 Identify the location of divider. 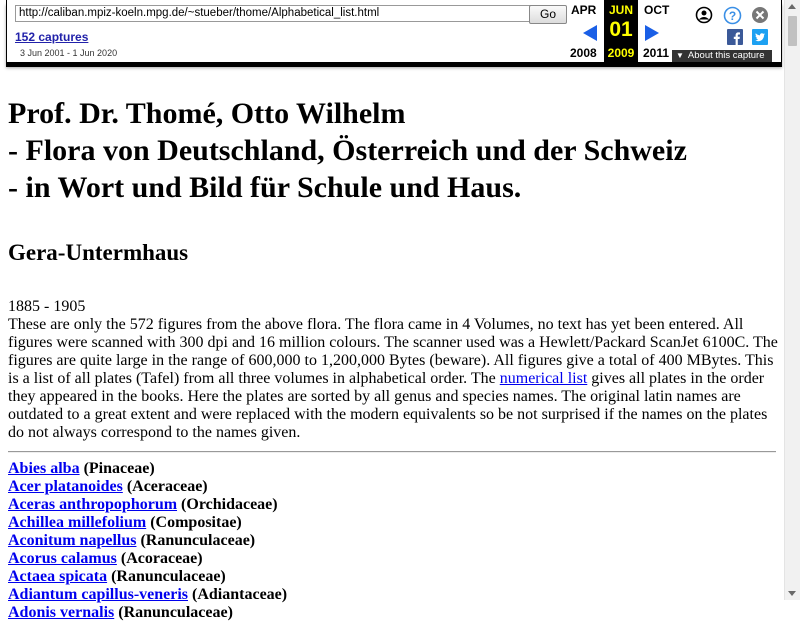
(392, 452).